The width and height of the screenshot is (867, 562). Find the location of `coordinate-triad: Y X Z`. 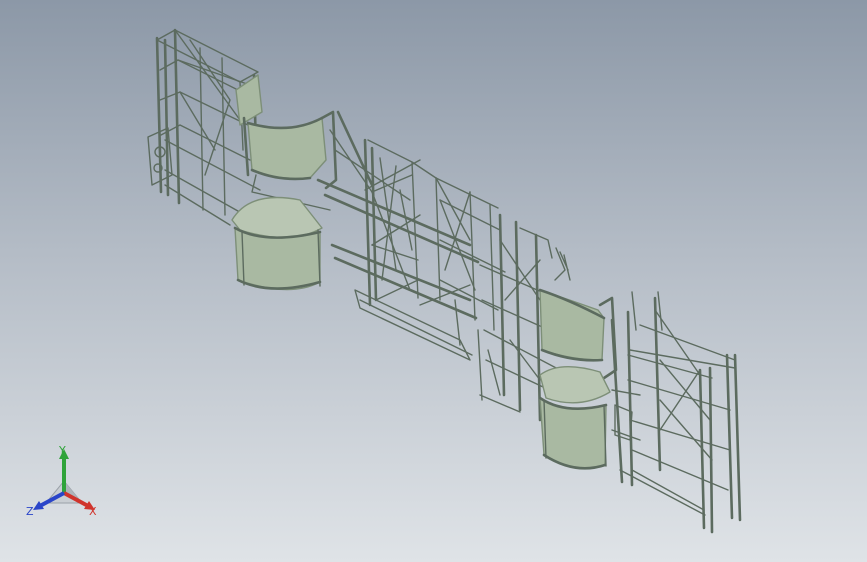

coordinate-triad: Y X Z is located at coordinates (64, 485).